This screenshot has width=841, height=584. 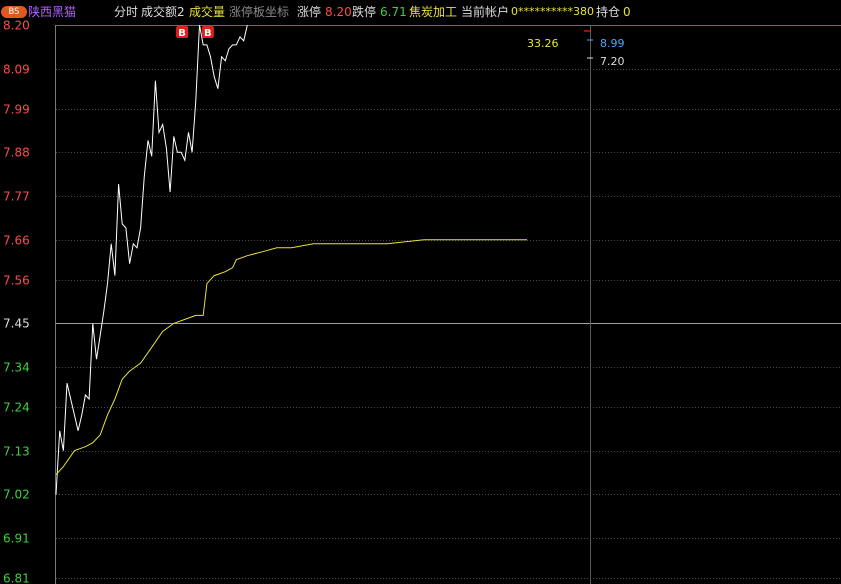 I want to click on y-tick-label: 7.56, so click(x=16, y=281).